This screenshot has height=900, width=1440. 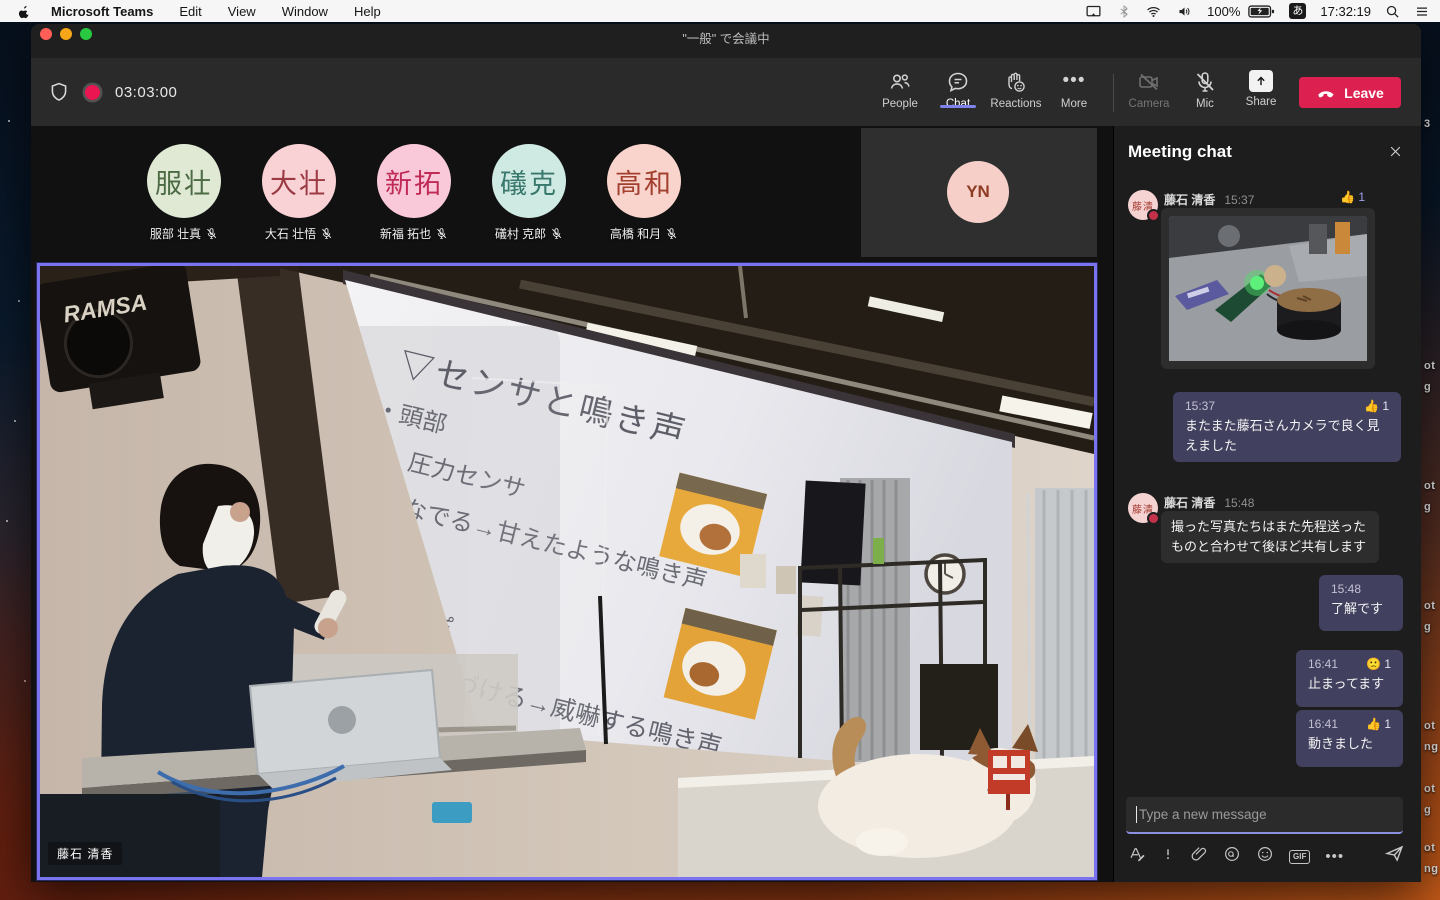 I want to click on input-placeholder: Type a new message, so click(x=1203, y=814).